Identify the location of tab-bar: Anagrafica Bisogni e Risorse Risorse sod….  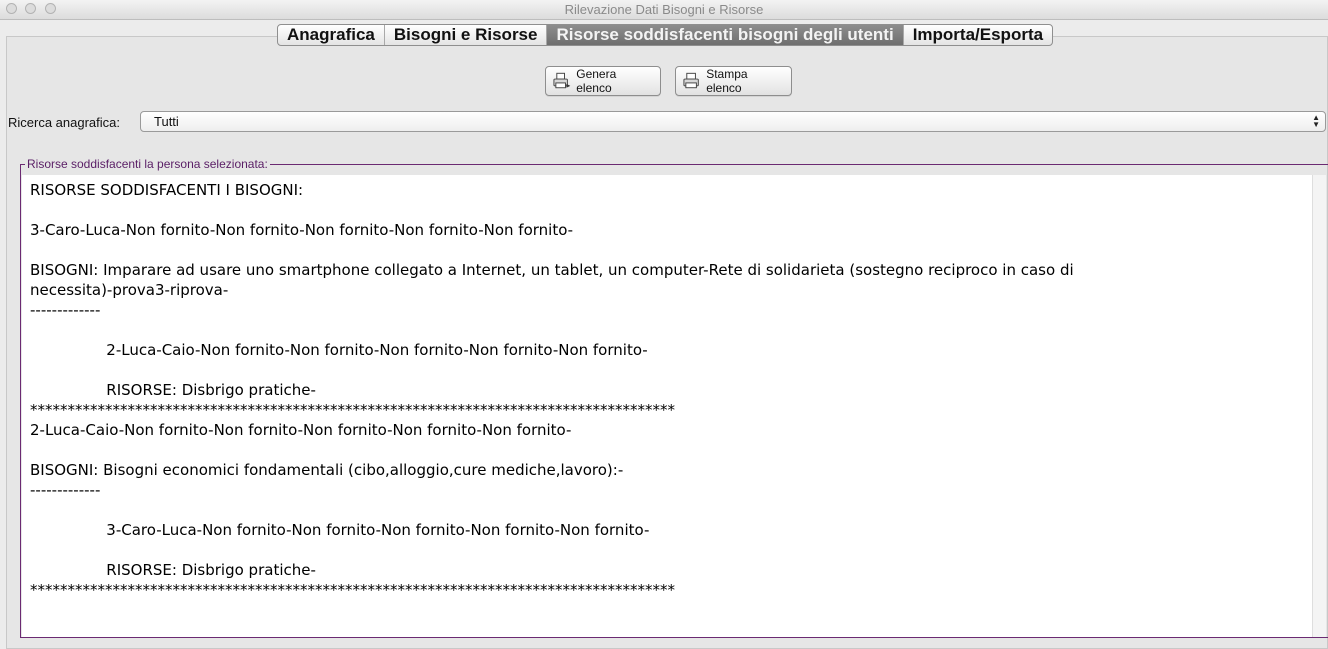
(665, 35).